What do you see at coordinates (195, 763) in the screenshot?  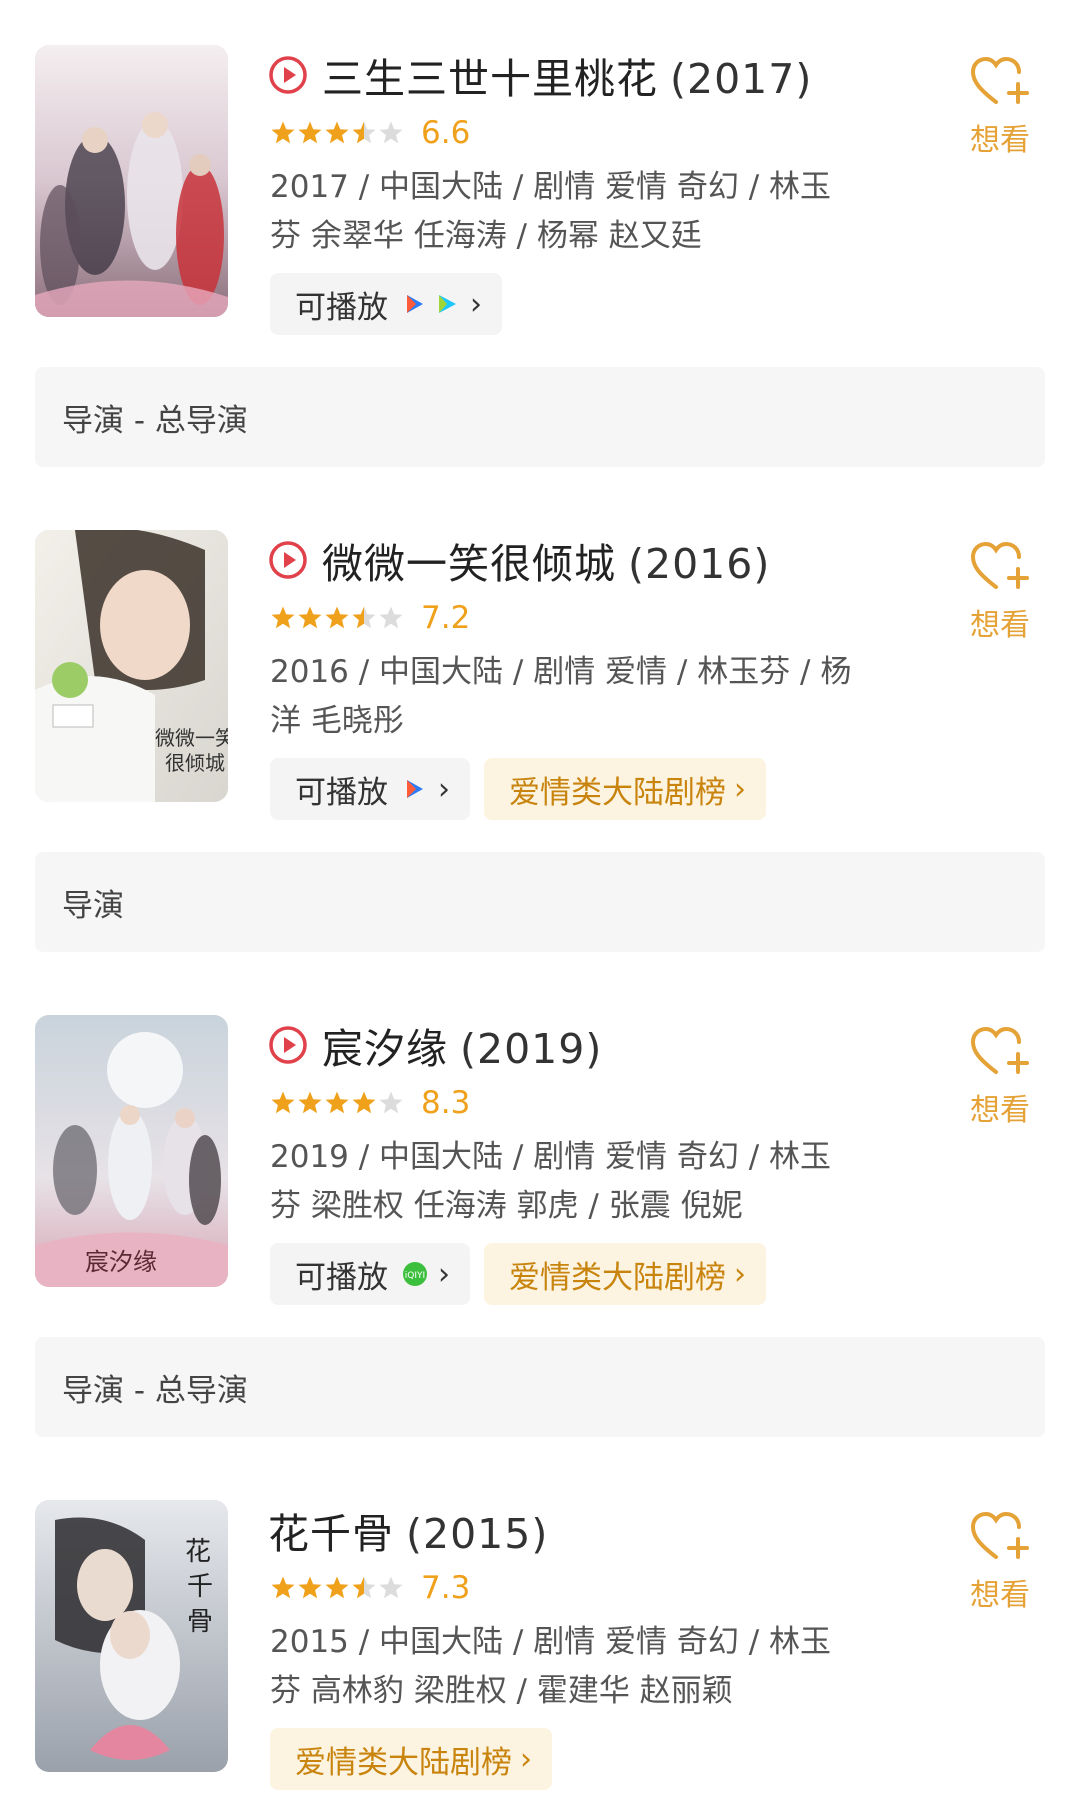 I see `svg-text: 很倾城` at bounding box center [195, 763].